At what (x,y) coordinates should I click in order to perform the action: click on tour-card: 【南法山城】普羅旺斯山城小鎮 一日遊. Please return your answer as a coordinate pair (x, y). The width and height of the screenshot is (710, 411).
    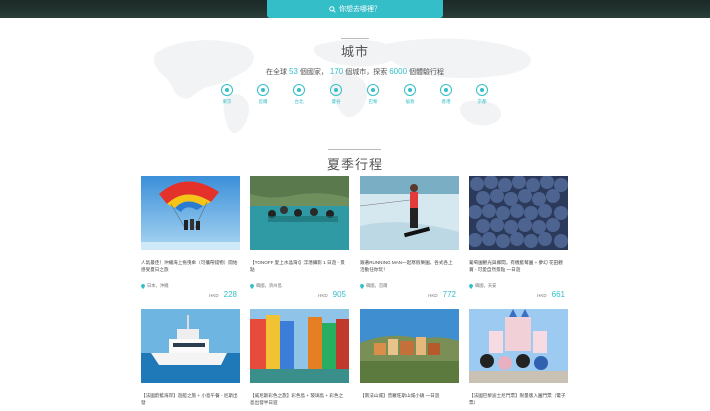
    Looking at the image, I should click on (409, 358).